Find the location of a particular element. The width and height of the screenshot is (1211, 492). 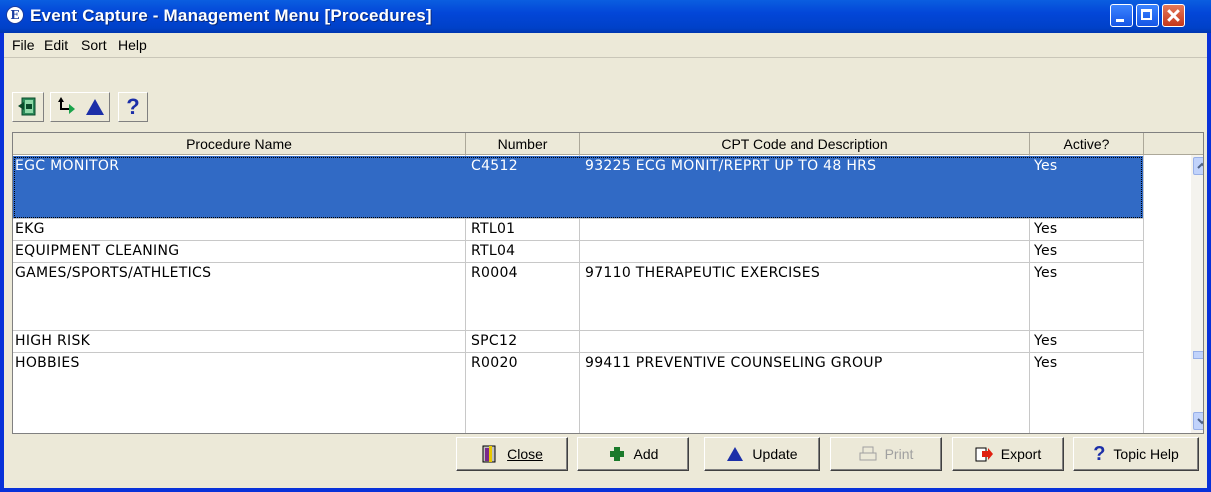

table-row: HIGH RISK SPC12 Yes is located at coordinates (578, 342).